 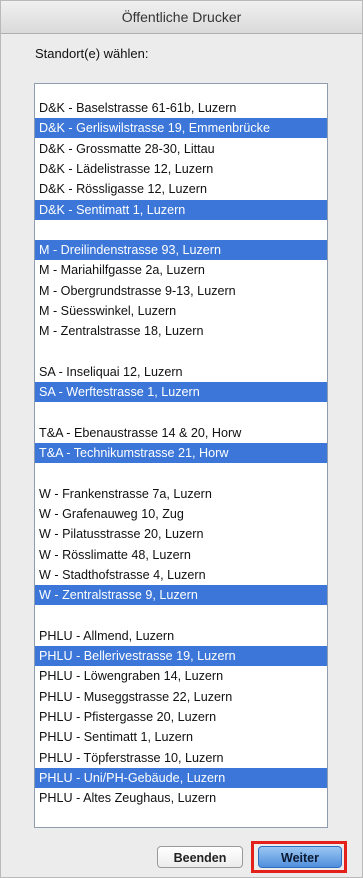 I want to click on location-item: W - Pilatusstrasse 20, Luzern, so click(x=181, y=534).